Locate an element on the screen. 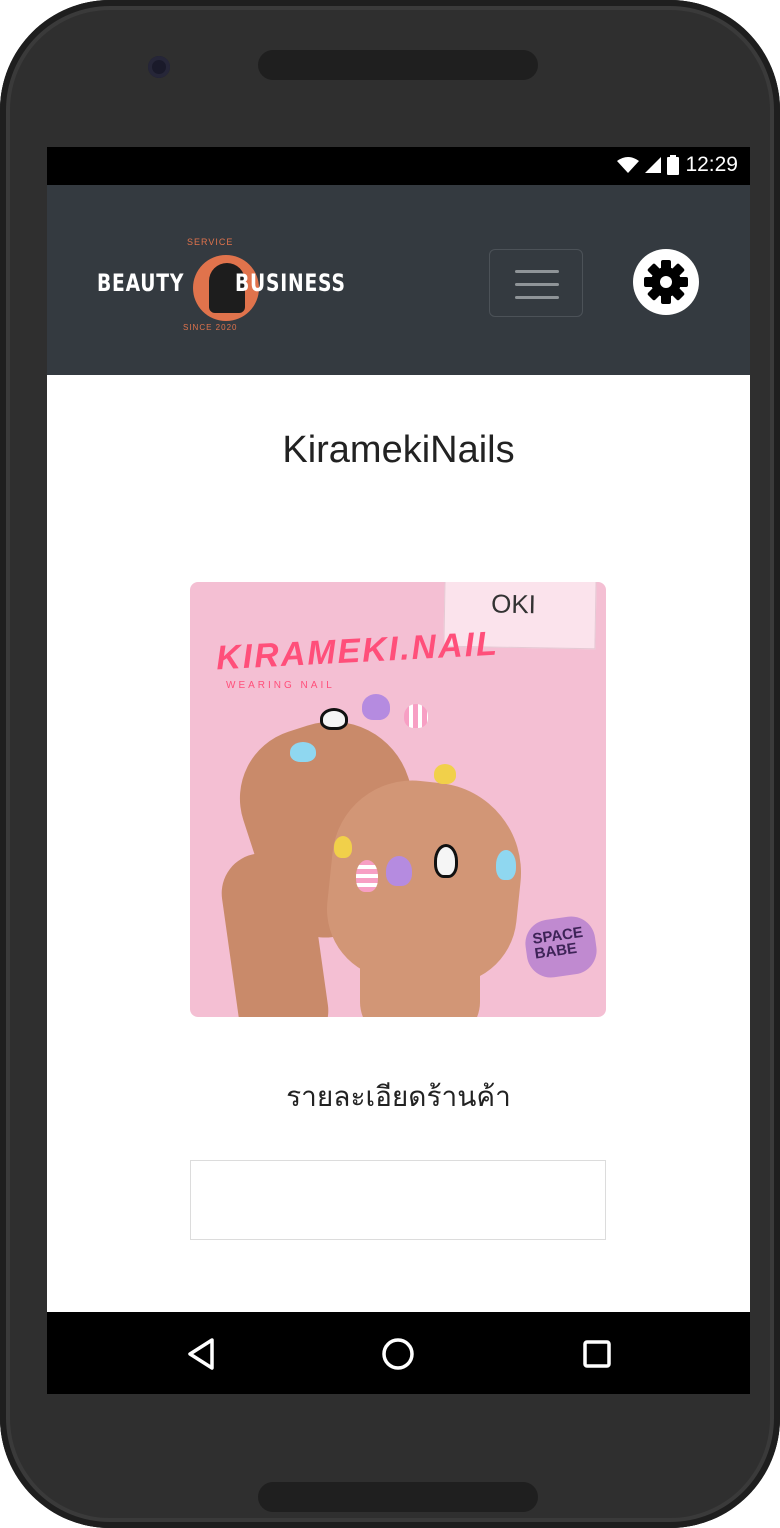 The height and width of the screenshot is (1528, 780). logo-business-text: BUSINESS is located at coordinates (290, 283).